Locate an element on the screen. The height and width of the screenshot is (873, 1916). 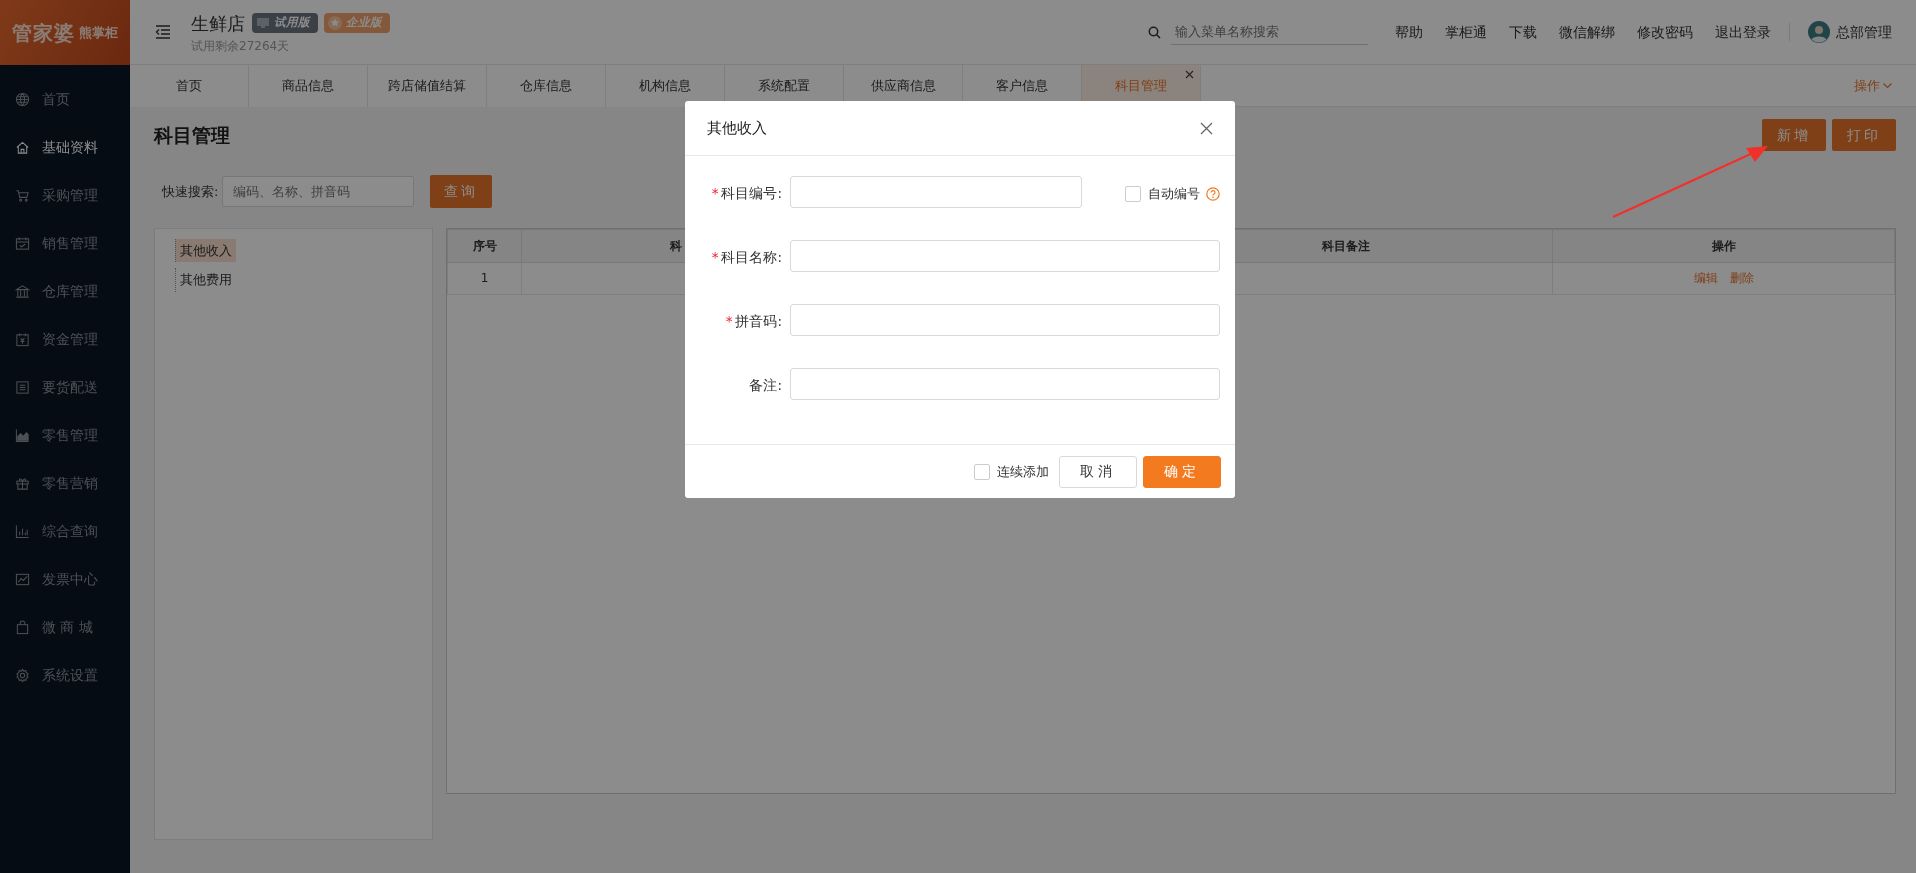
logo-text: 熊掌柜 is located at coordinates (98, 32).